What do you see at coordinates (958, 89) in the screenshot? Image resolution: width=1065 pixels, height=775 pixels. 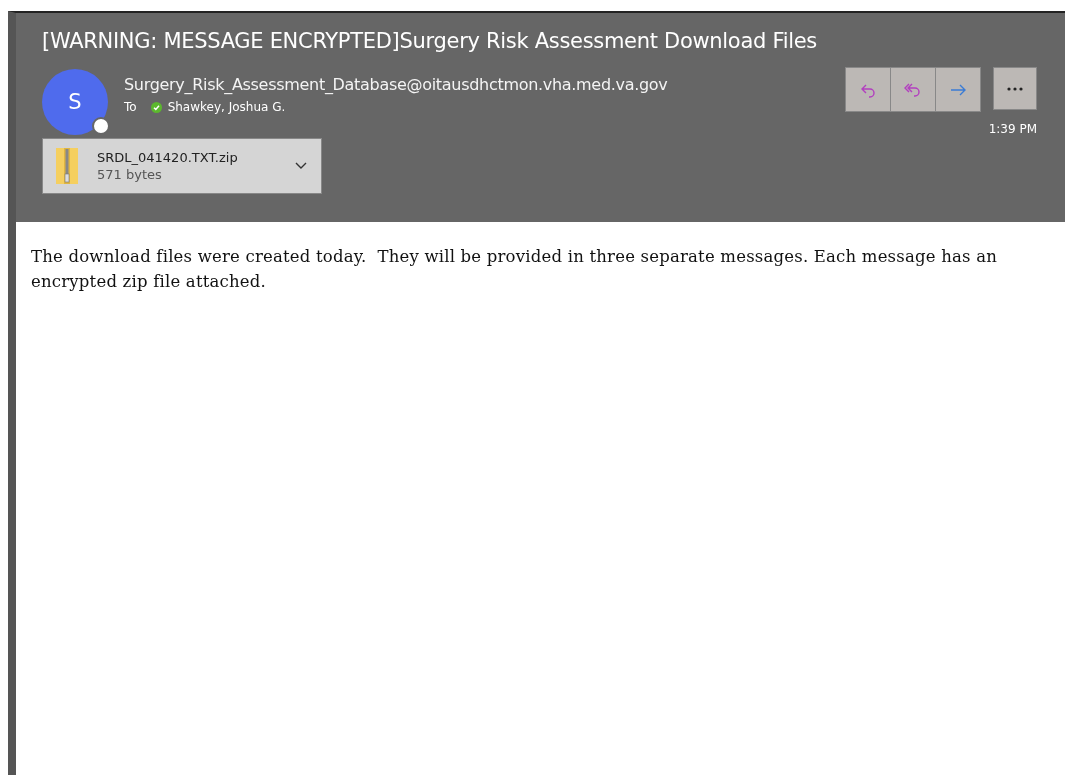 I see `forward-button` at bounding box center [958, 89].